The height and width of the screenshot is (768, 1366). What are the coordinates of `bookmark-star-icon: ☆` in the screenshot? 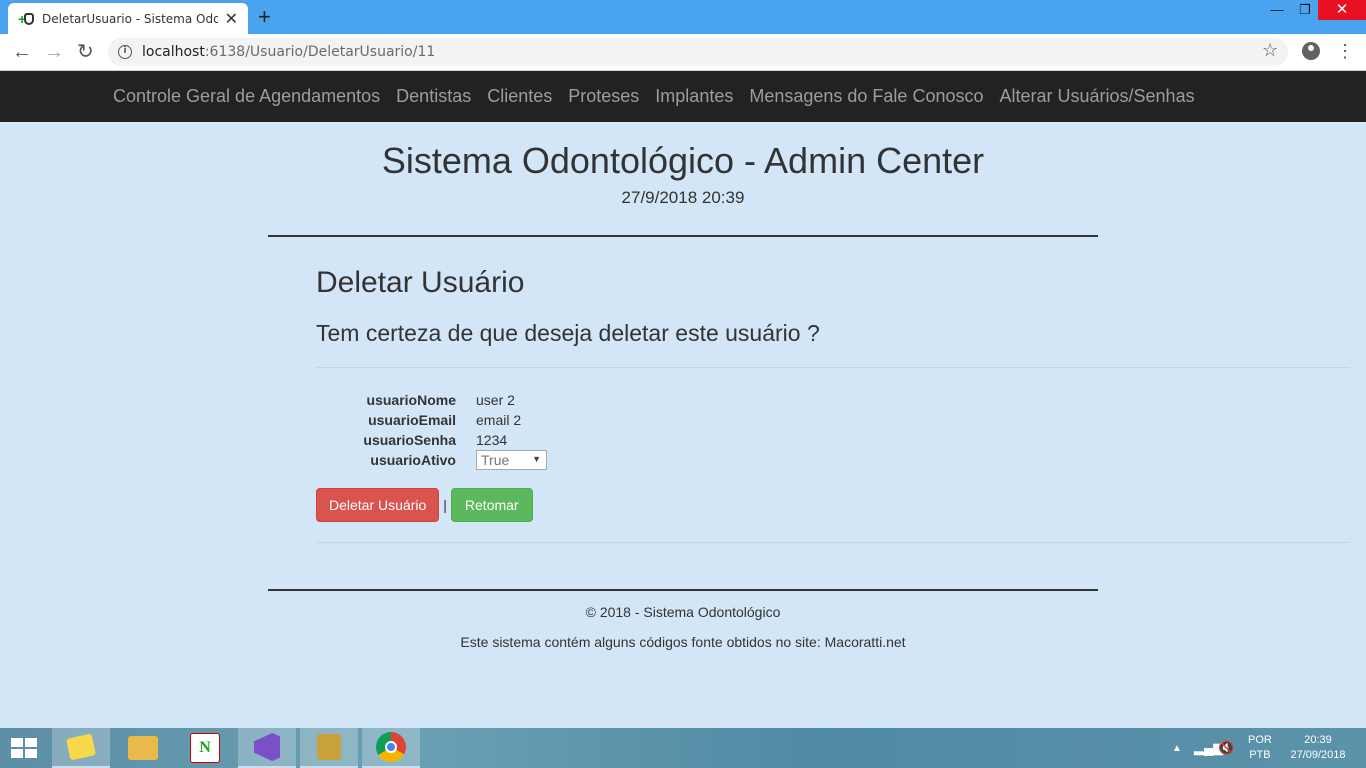 It's located at (1270, 50).